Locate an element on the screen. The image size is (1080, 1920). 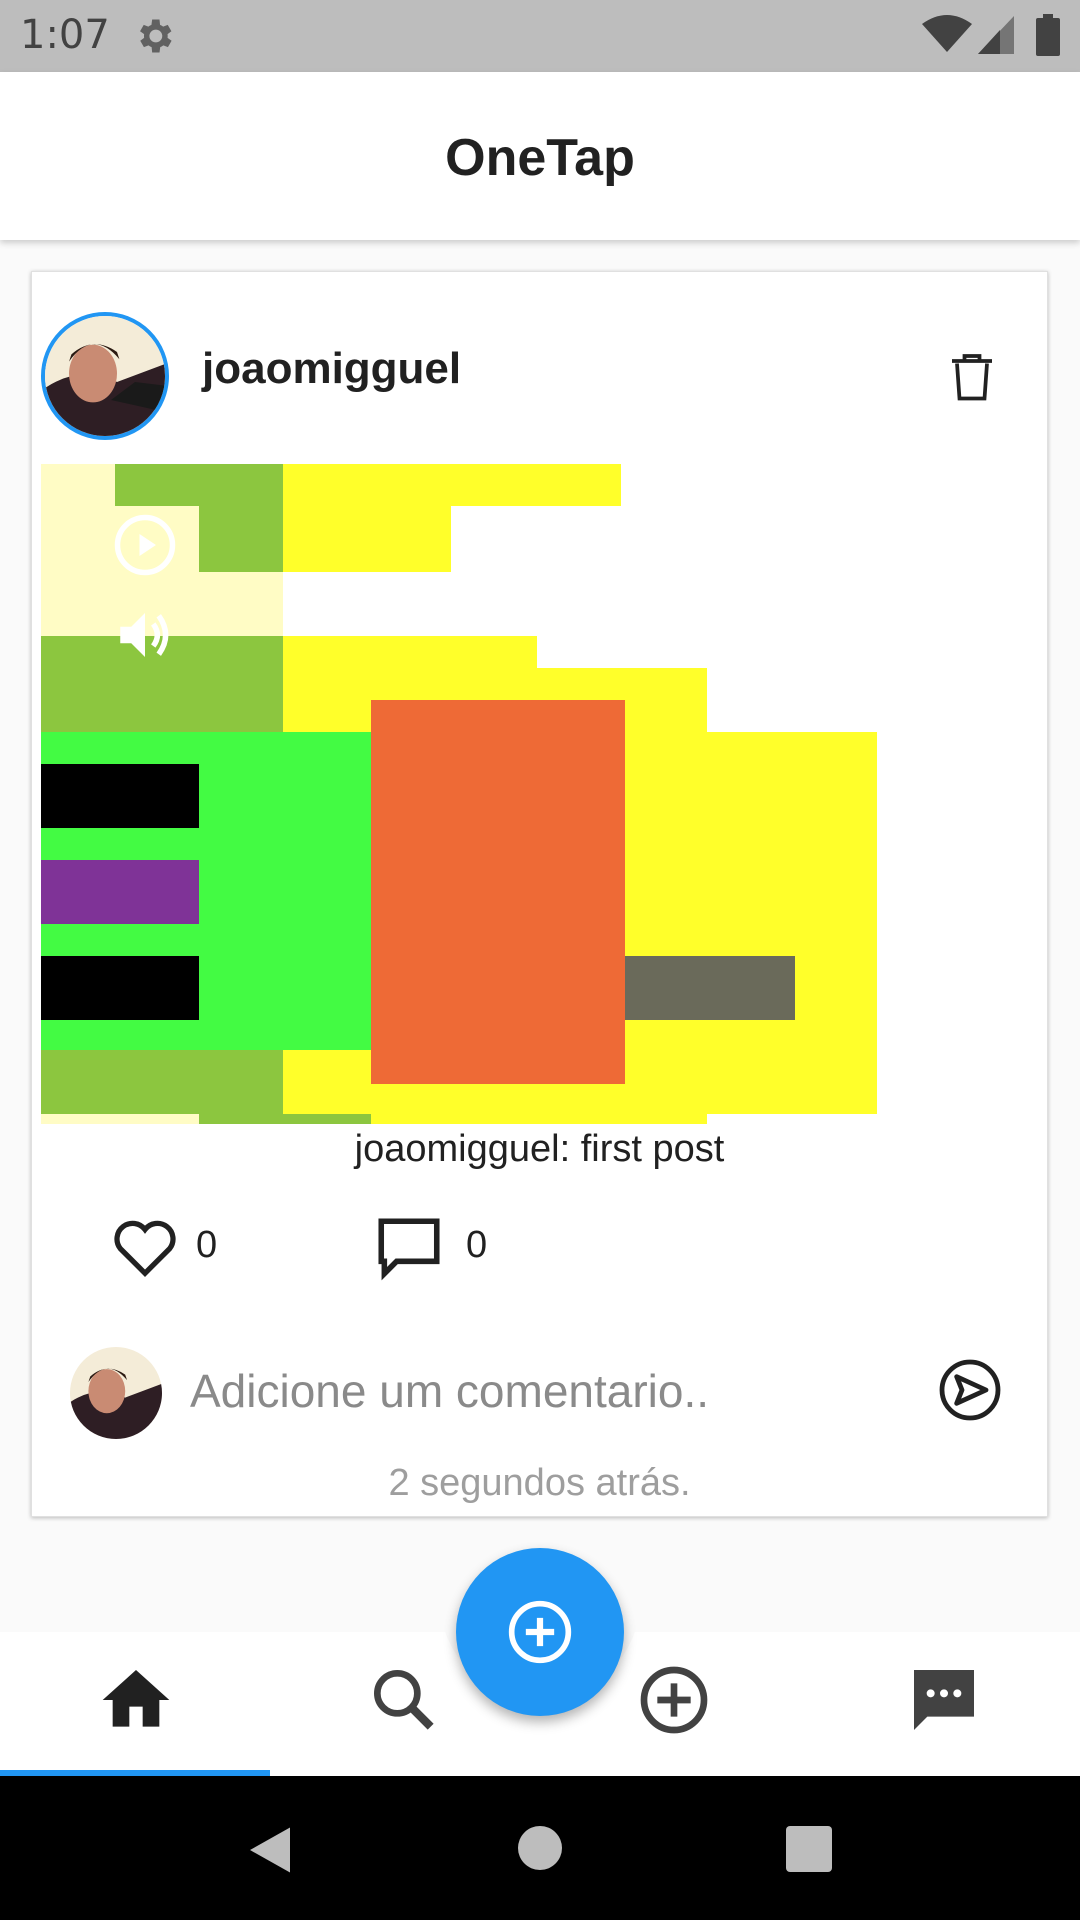
comment-avatar-photo is located at coordinates (116, 1393).